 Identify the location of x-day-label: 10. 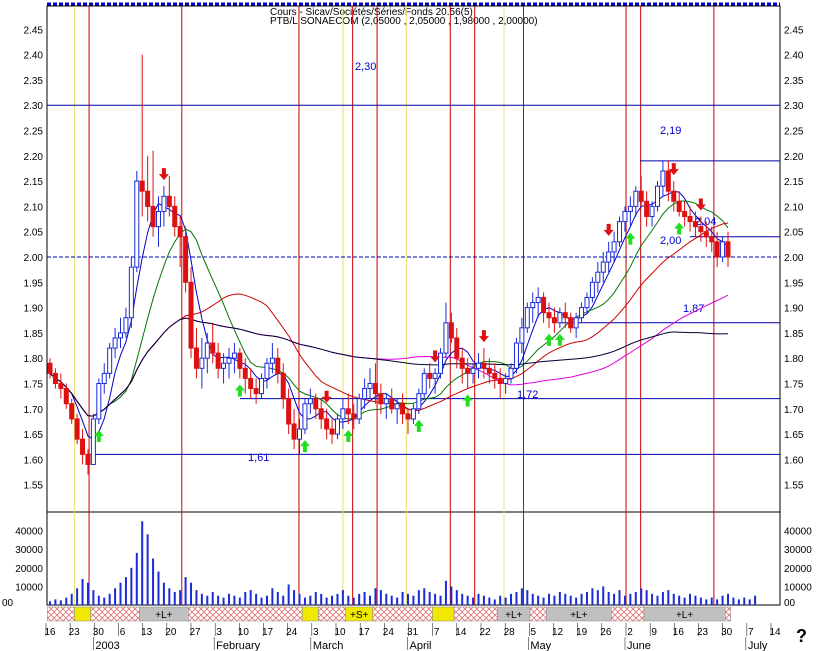
(340, 632).